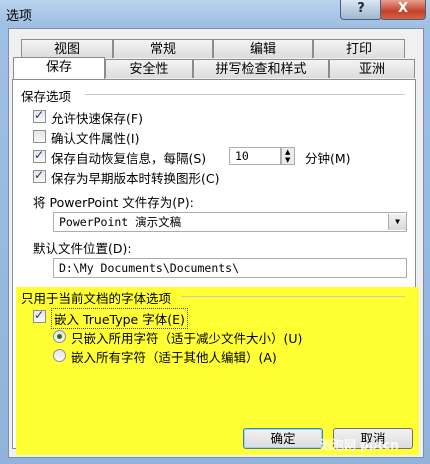 This screenshot has width=430, height=464. Describe the element at coordinates (149, 68) in the screenshot. I see `tab-security: 安全性` at that location.